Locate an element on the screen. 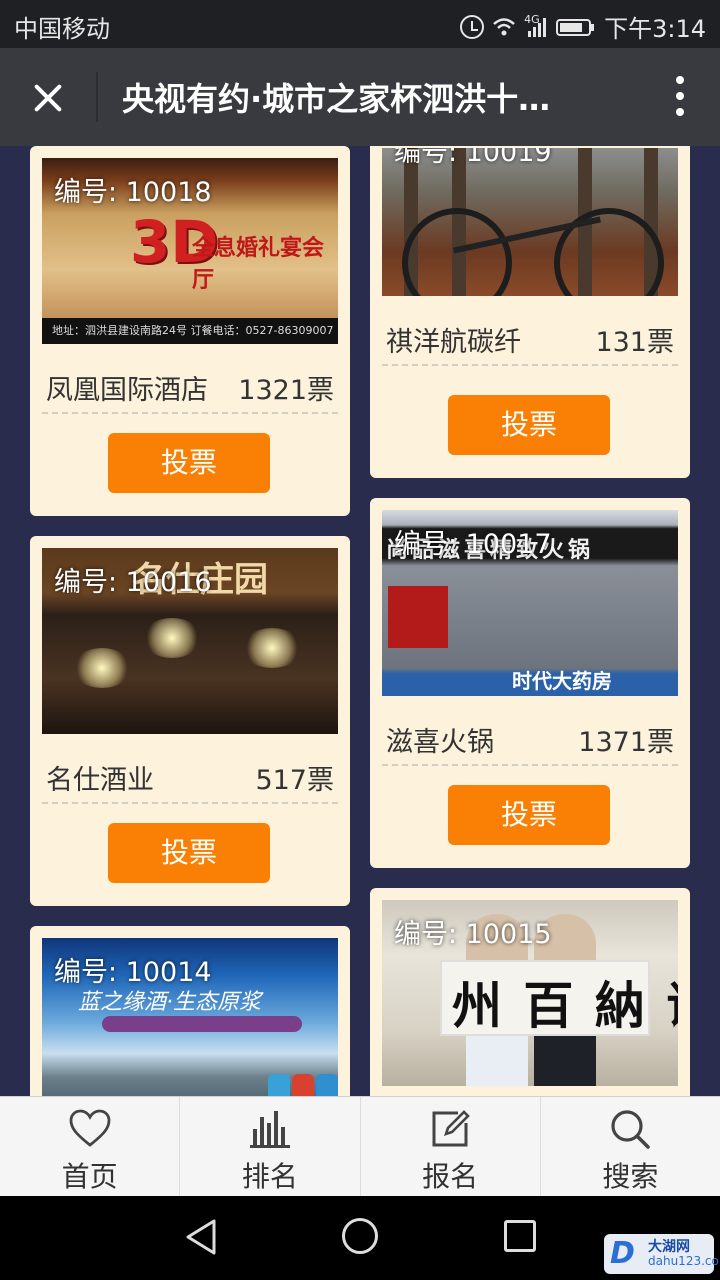 The width and height of the screenshot is (720, 1280). photo-sign-secondary: 时代大药房 is located at coordinates (562, 681).